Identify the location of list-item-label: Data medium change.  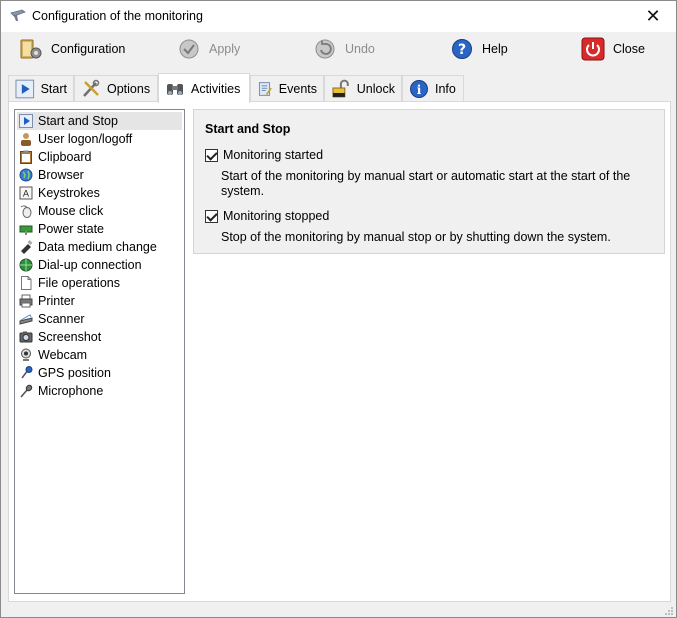
(97, 247).